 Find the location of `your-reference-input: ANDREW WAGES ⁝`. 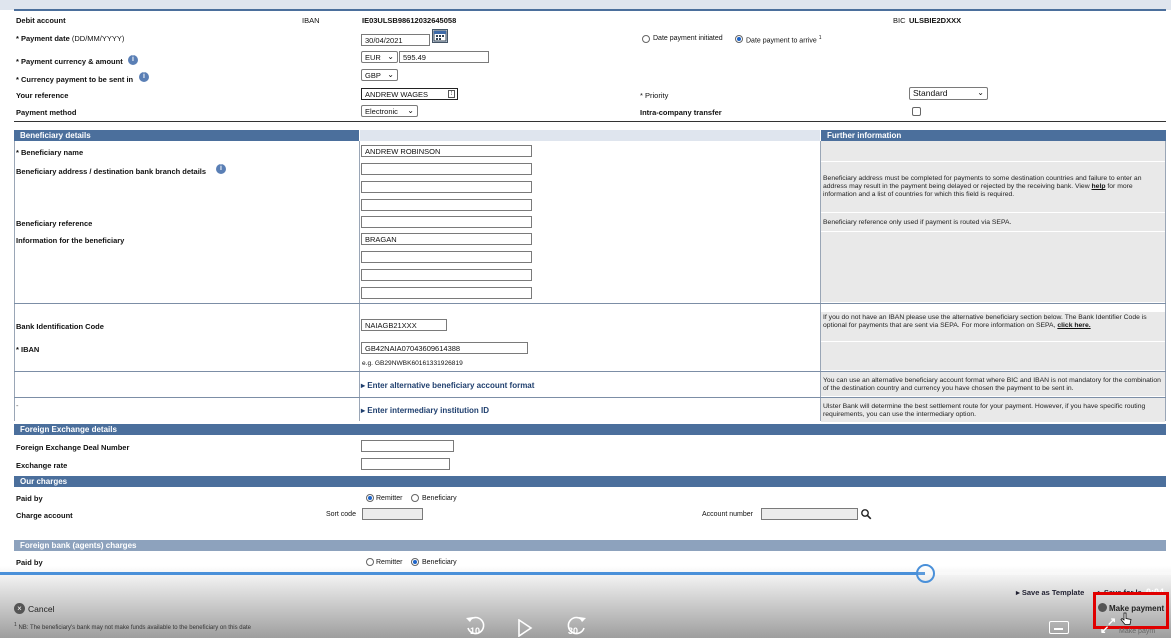

your-reference-input: ANDREW WAGES ⁝ is located at coordinates (409, 94).